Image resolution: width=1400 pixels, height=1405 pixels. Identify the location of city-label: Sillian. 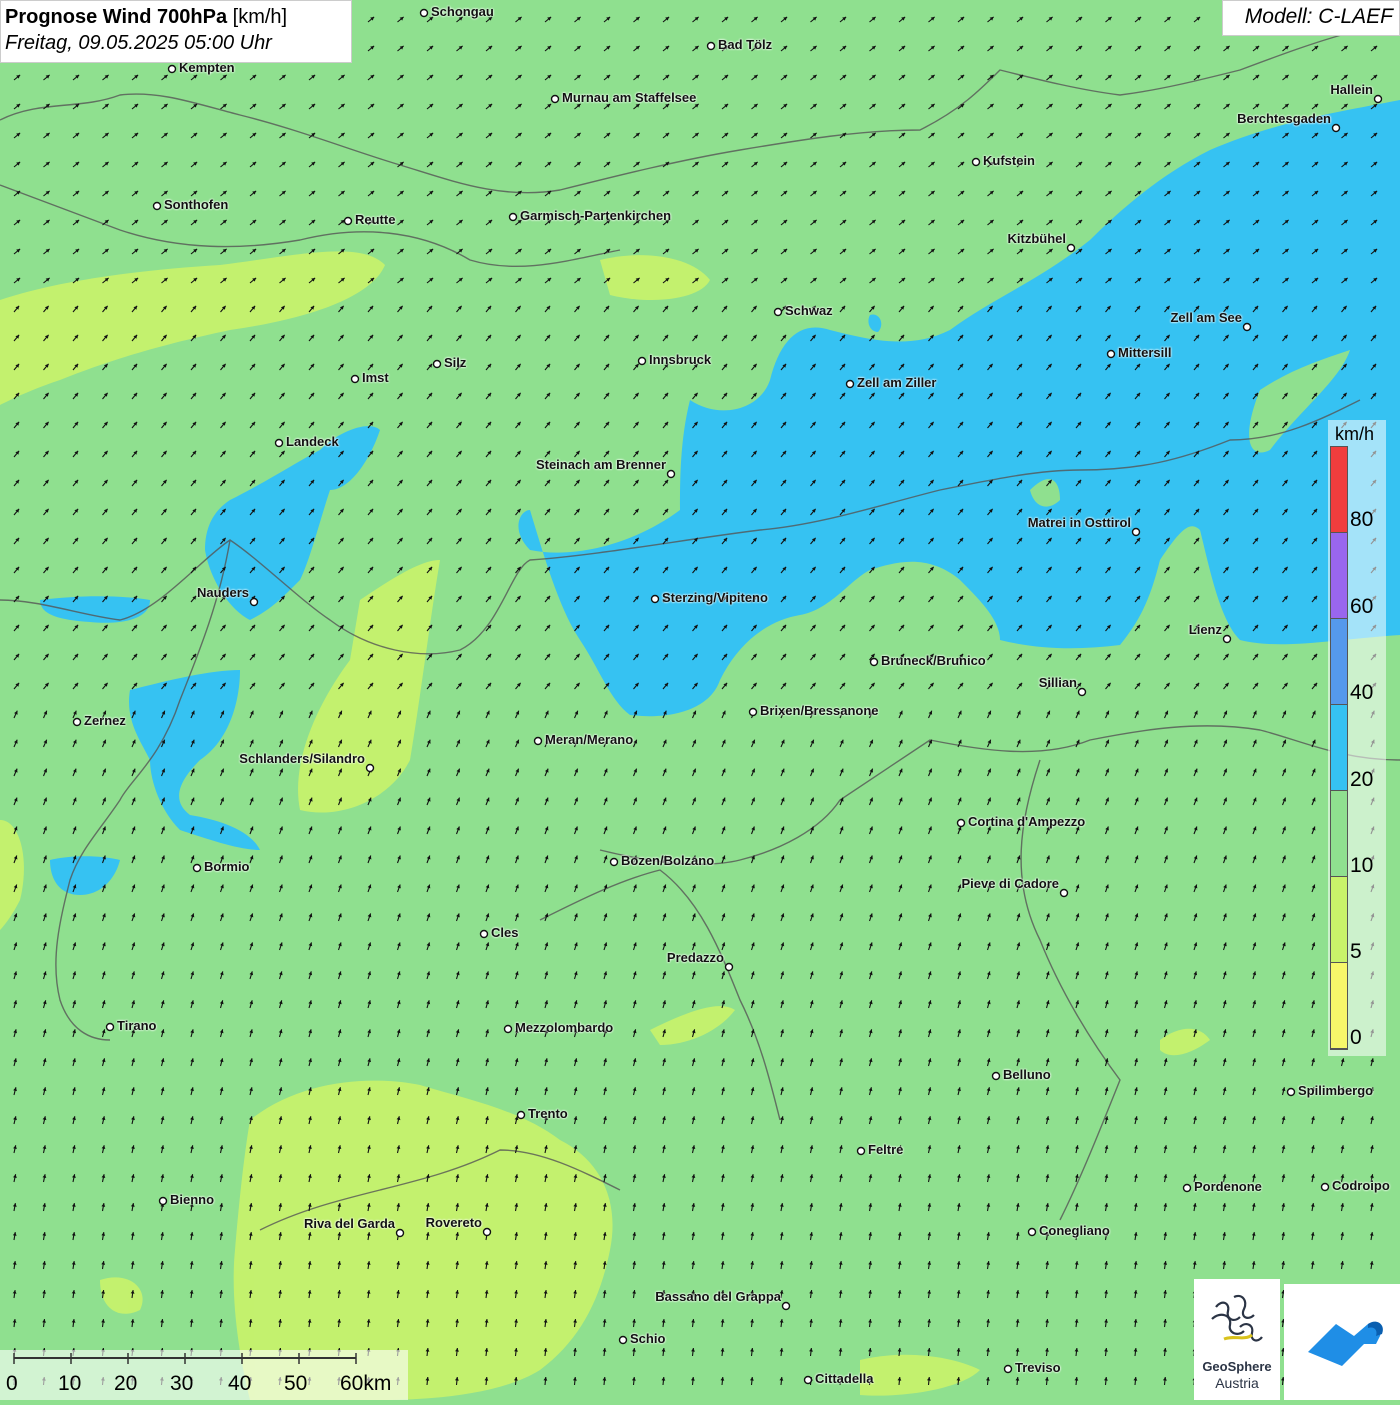
(1057, 682).